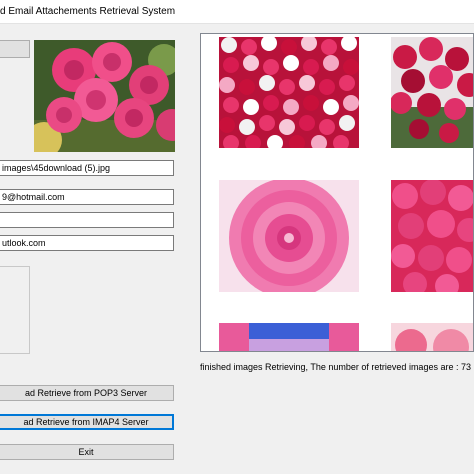 The height and width of the screenshot is (474, 474). I want to click on empty-group-box, so click(15, 310).